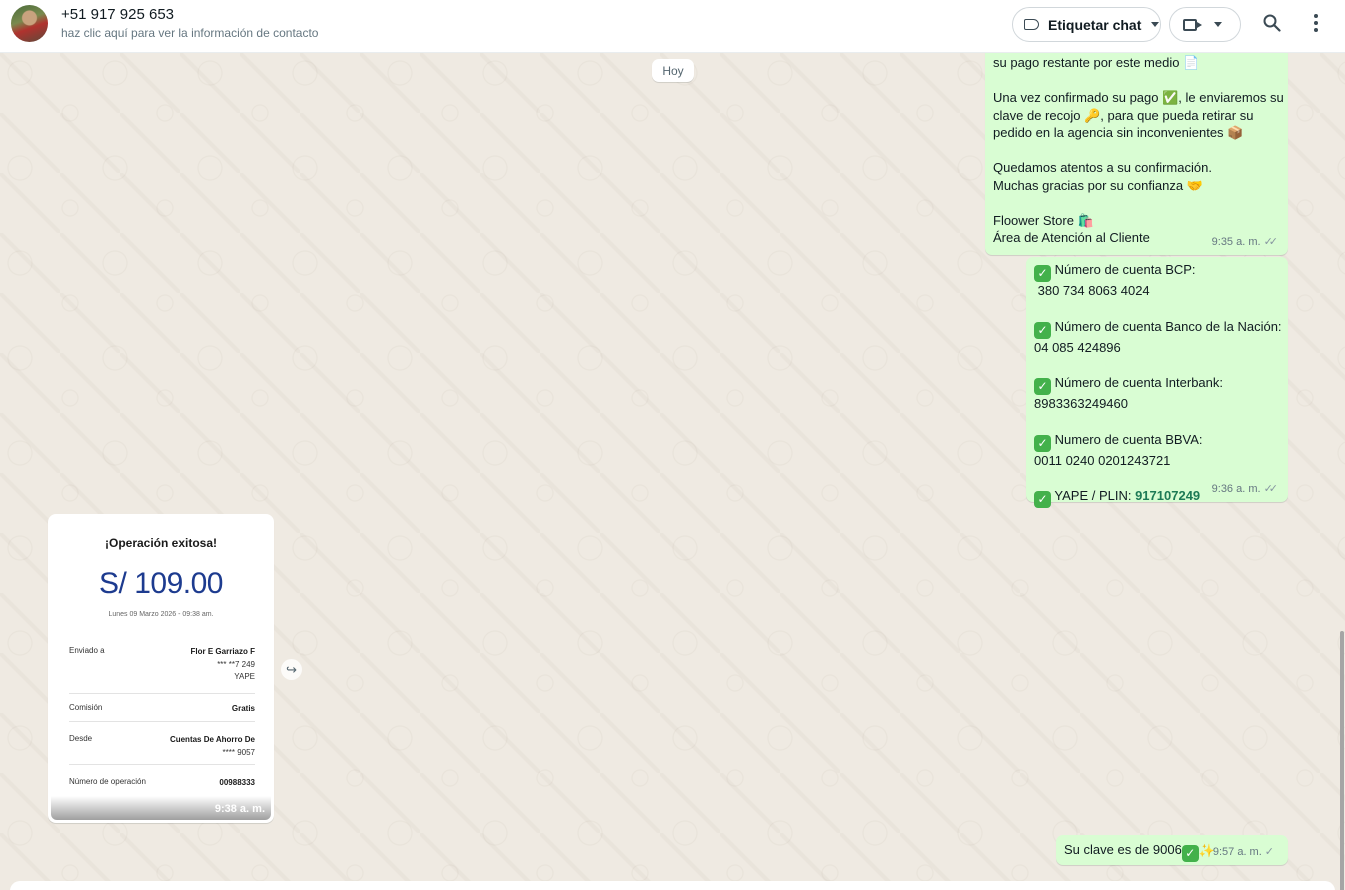 Image resolution: width=1345 pixels, height=890 pixels. What do you see at coordinates (1125, 269) in the screenshot?
I see `bcp-label: Número de cuenta BCP:` at bounding box center [1125, 269].